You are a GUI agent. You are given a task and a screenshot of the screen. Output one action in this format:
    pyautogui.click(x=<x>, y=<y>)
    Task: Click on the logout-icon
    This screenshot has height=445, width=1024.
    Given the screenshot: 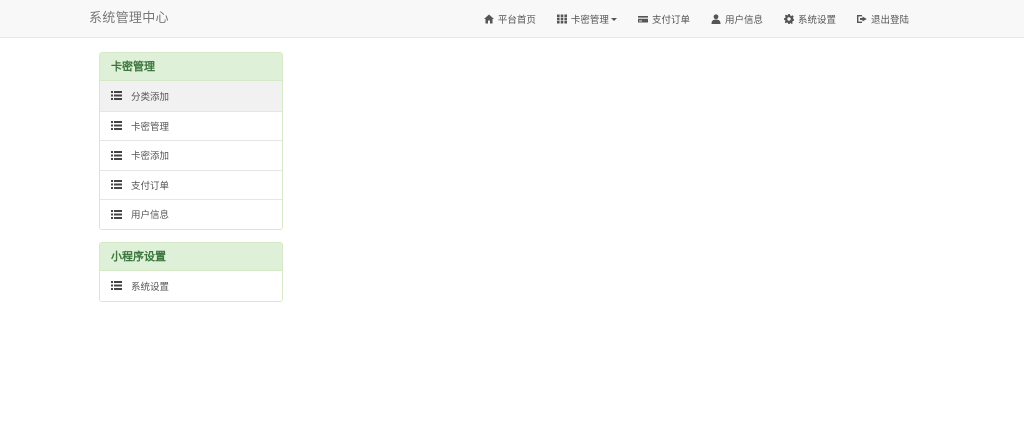 What is the action you would take?
    pyautogui.click(x=862, y=19)
    